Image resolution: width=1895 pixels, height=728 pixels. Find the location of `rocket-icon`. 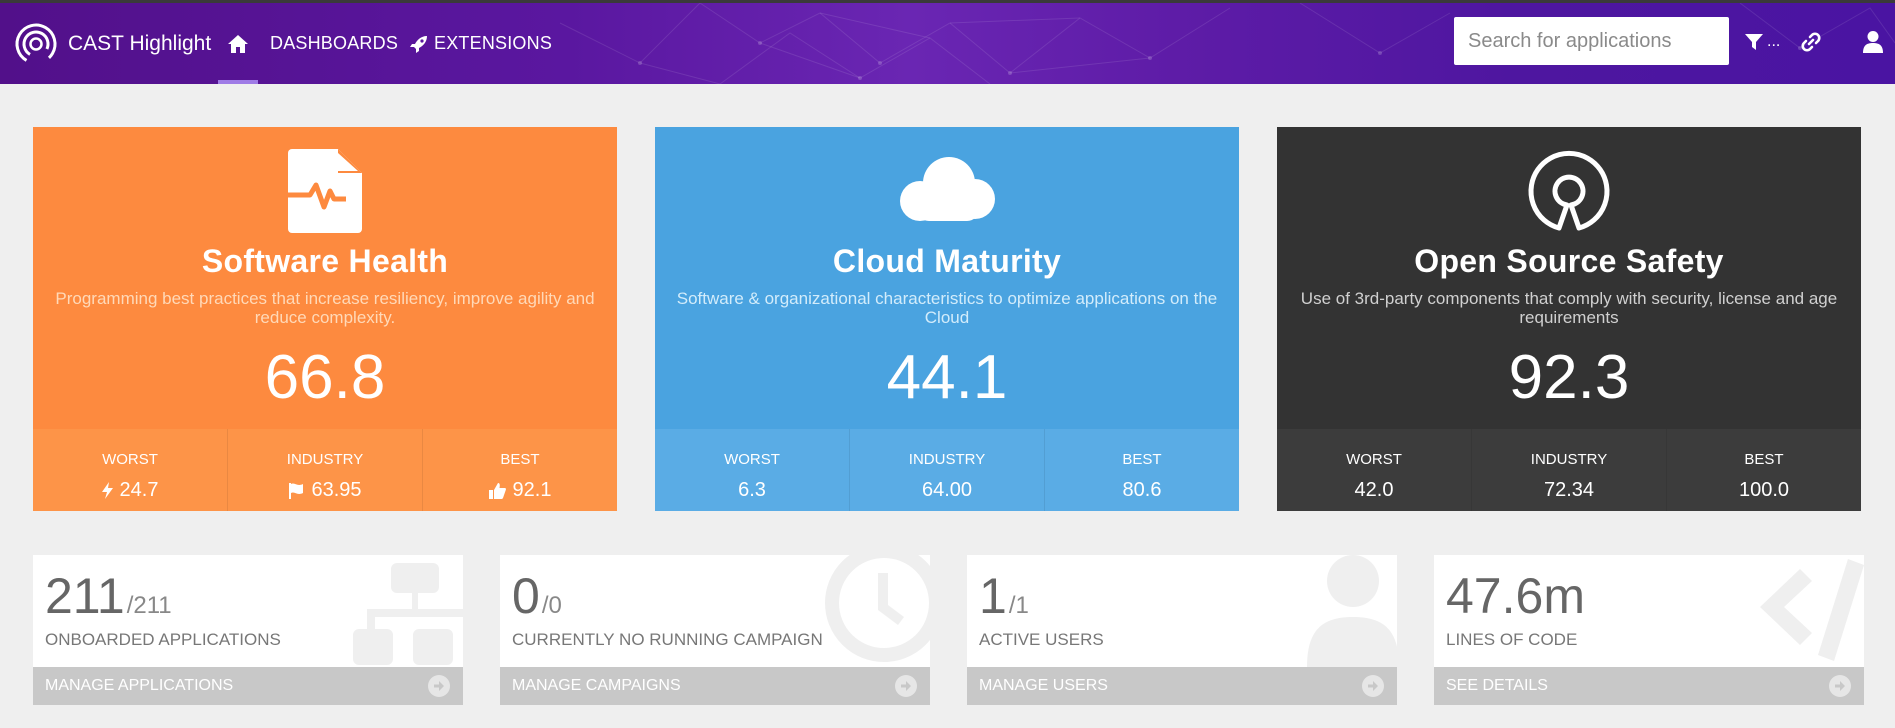

rocket-icon is located at coordinates (418, 44).